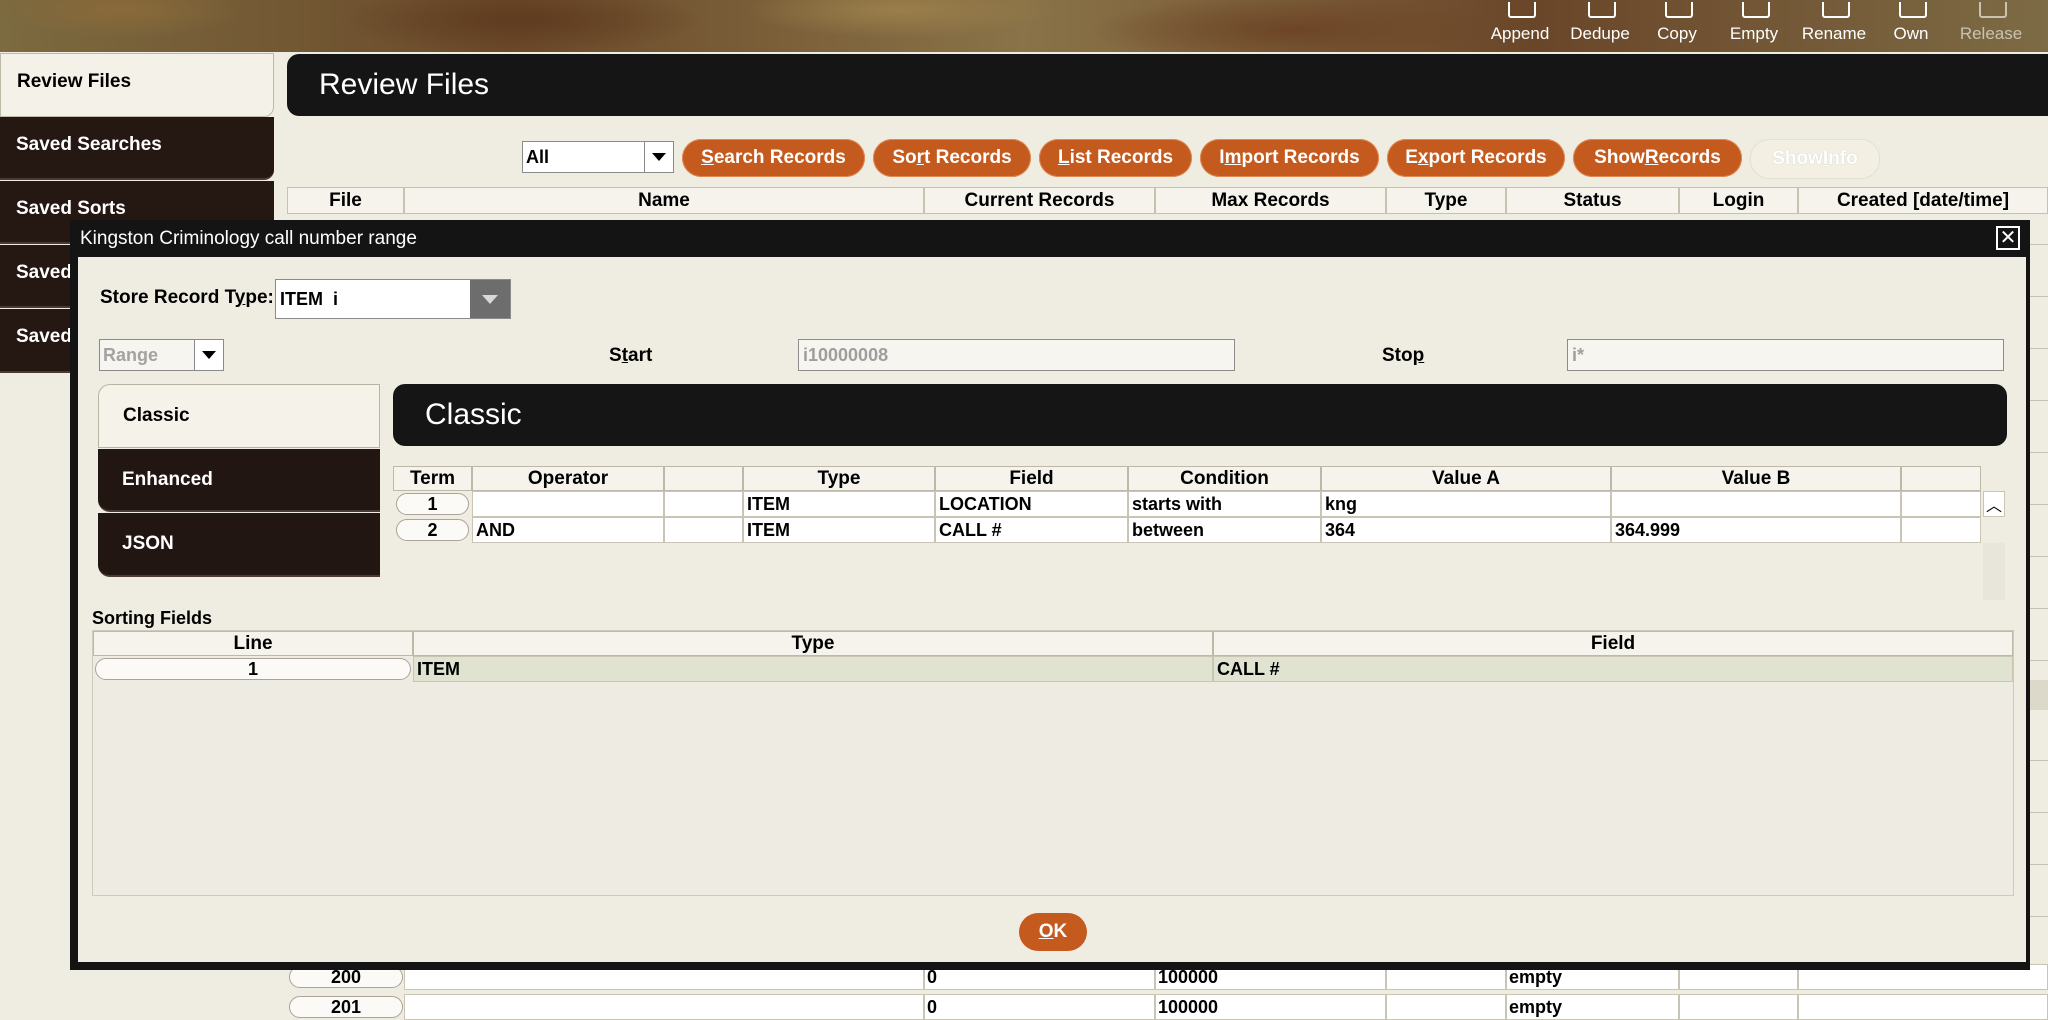 The height and width of the screenshot is (1020, 2048). What do you see at coordinates (568, 478) in the screenshot?
I see `column-header-operator: Operator` at bounding box center [568, 478].